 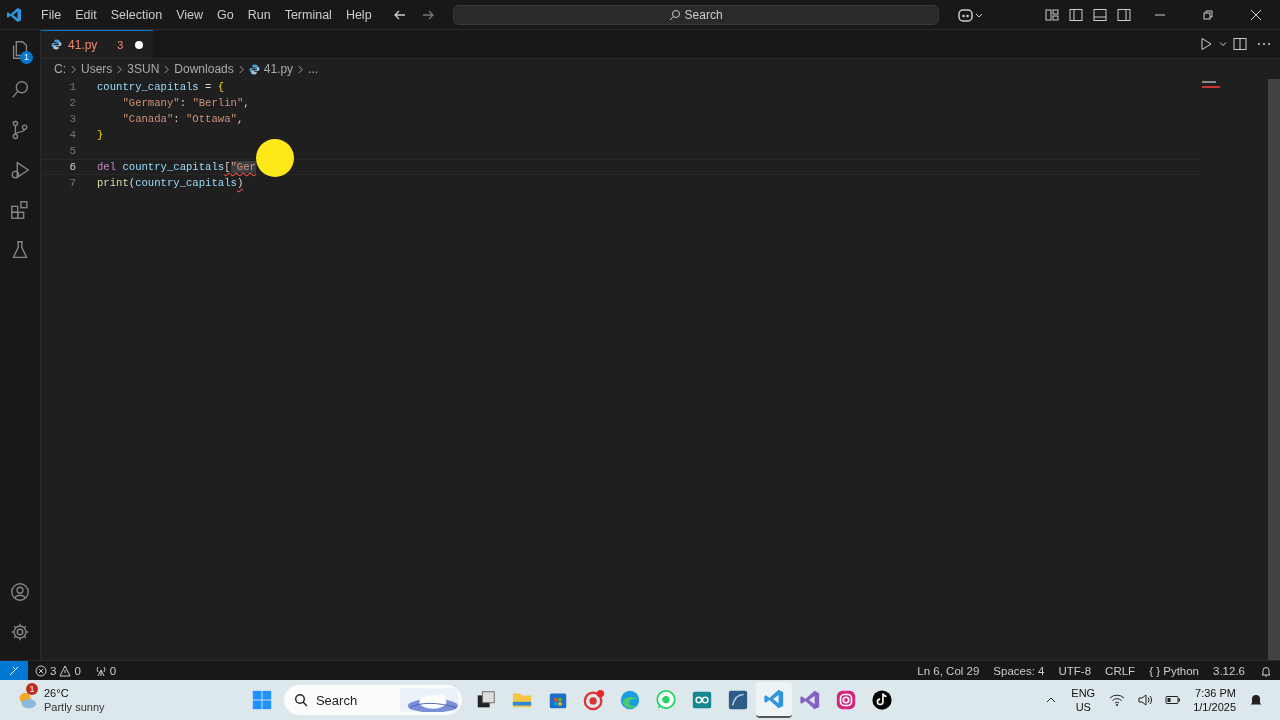 I want to click on editor-tab: 41.py 3, so click(x=97, y=44).